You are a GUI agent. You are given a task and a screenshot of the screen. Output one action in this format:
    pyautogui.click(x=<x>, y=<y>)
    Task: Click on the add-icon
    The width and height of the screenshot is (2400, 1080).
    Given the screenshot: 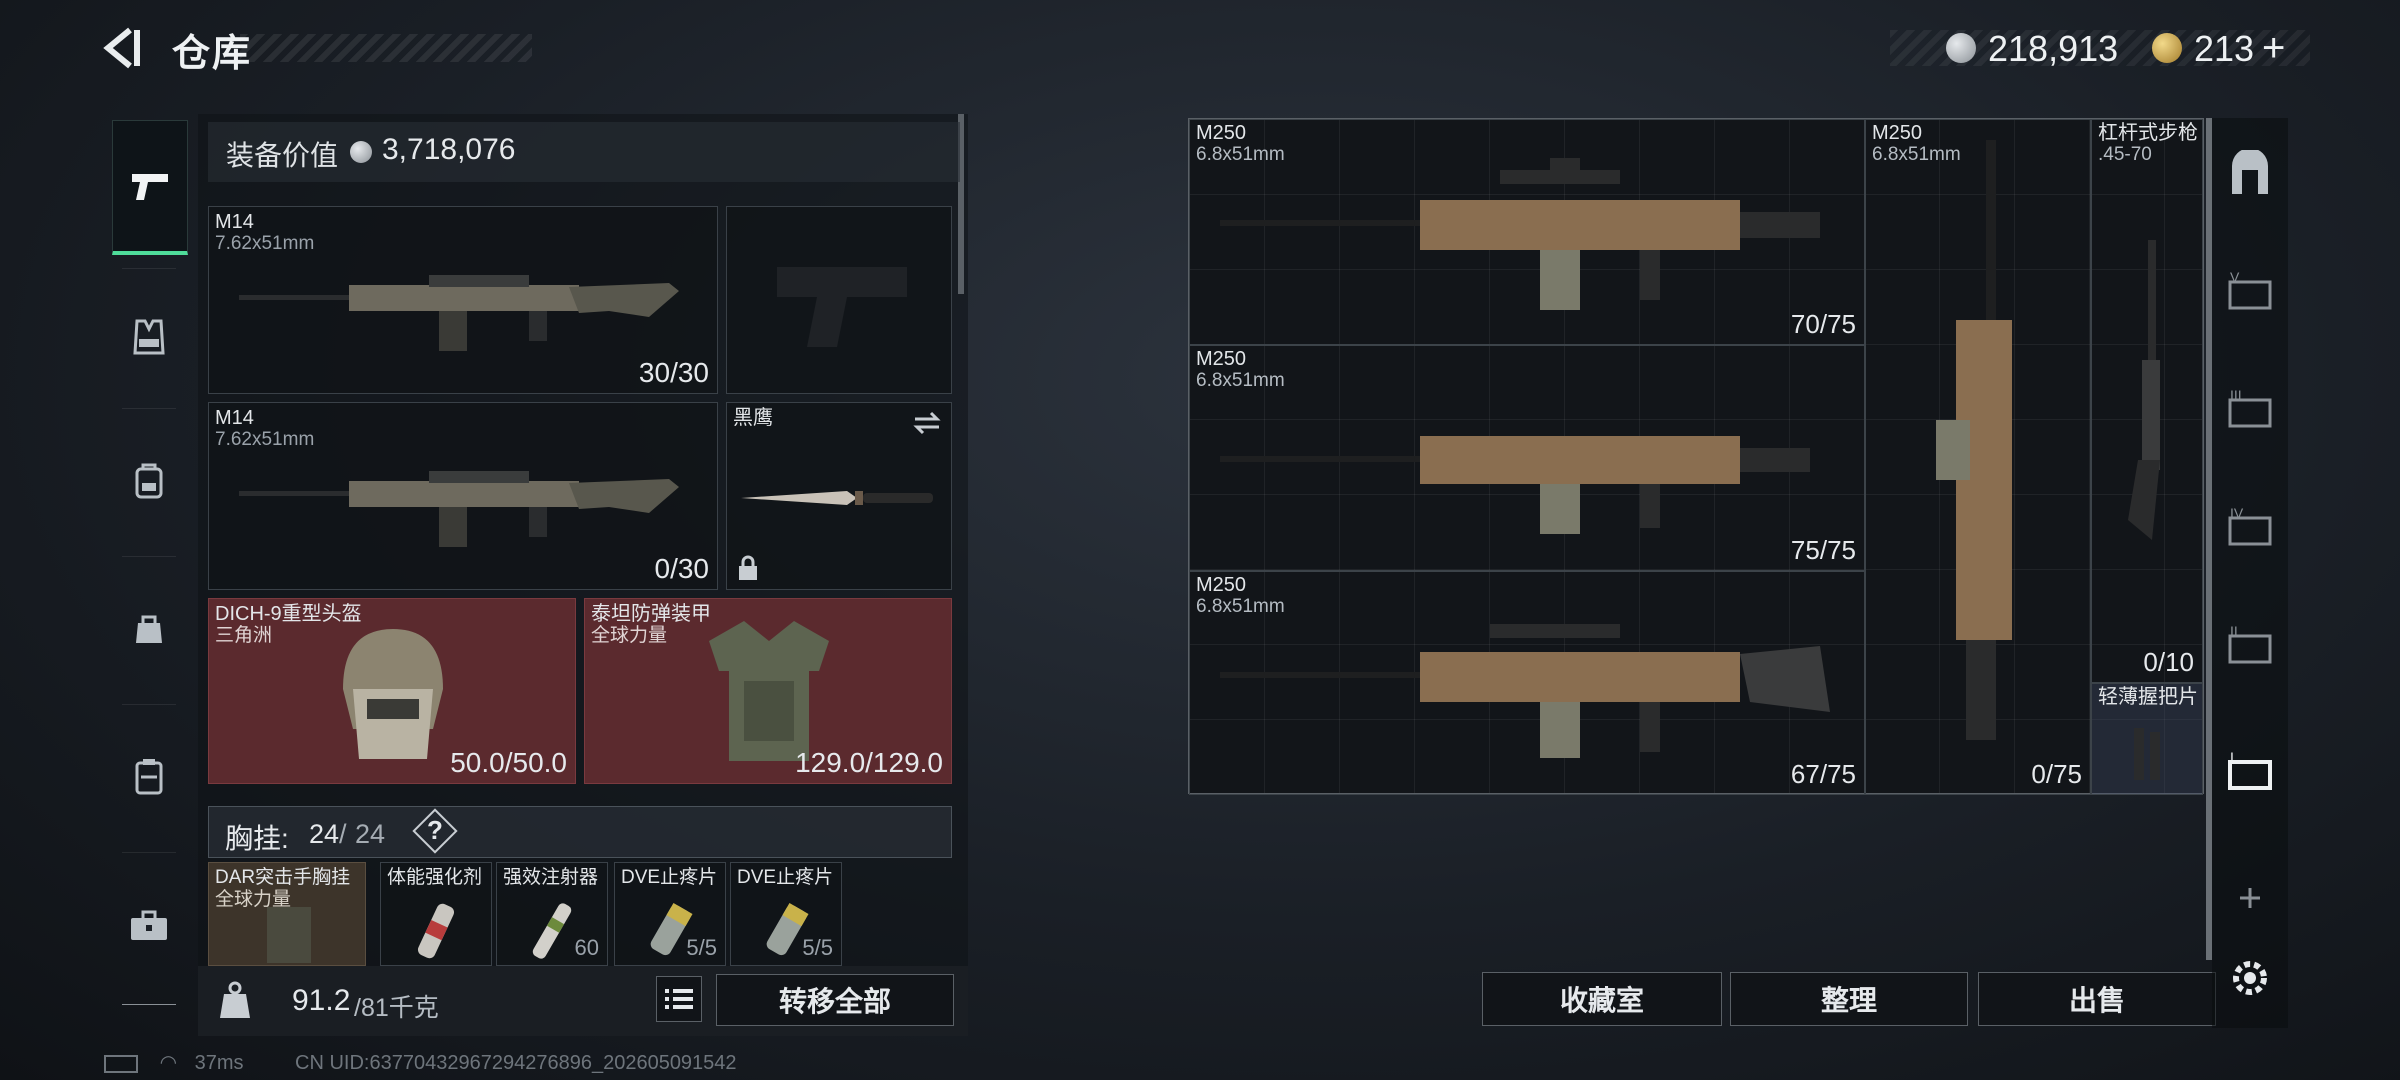 What is the action you would take?
    pyautogui.click(x=2250, y=898)
    